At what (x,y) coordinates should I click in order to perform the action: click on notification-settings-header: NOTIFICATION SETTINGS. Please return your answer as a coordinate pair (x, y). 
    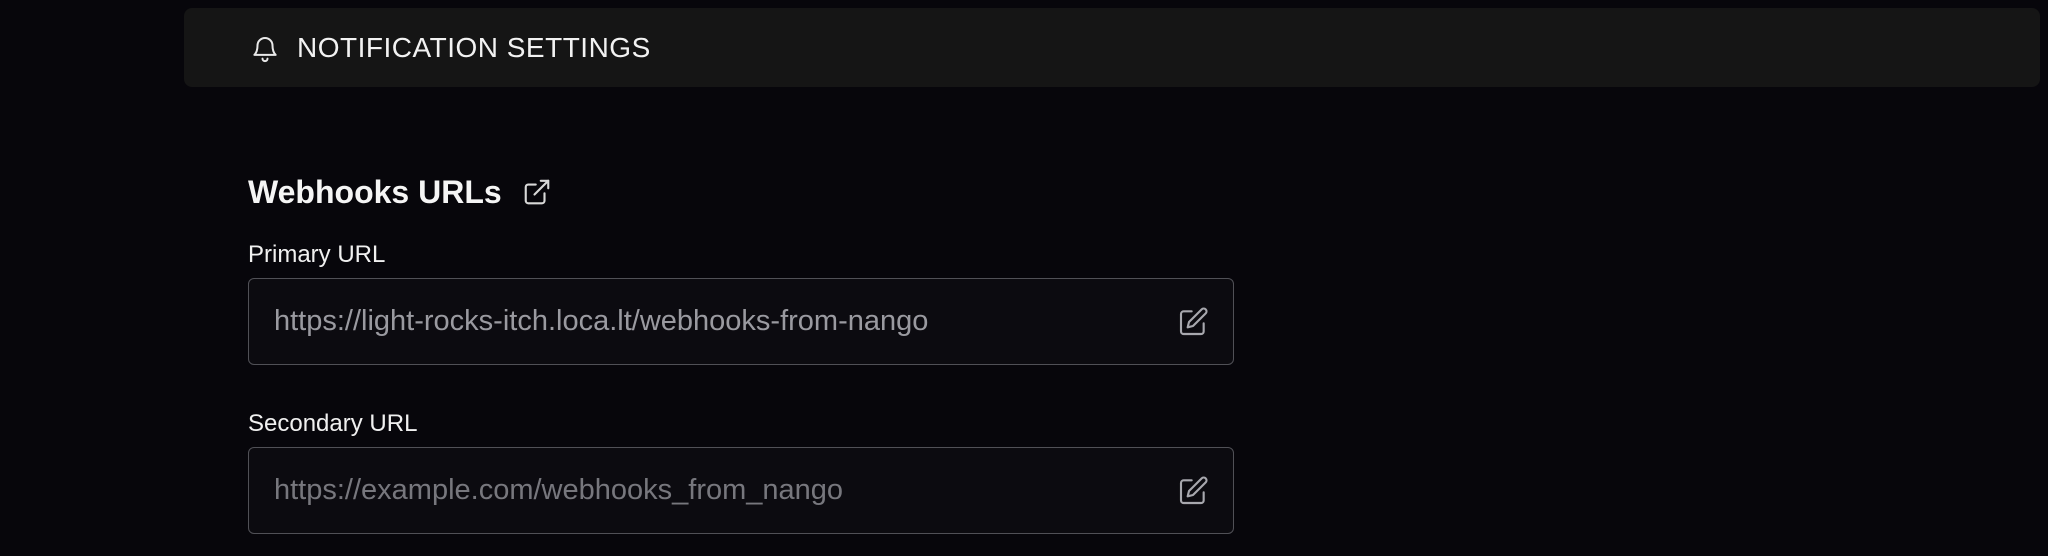
    Looking at the image, I should click on (1112, 47).